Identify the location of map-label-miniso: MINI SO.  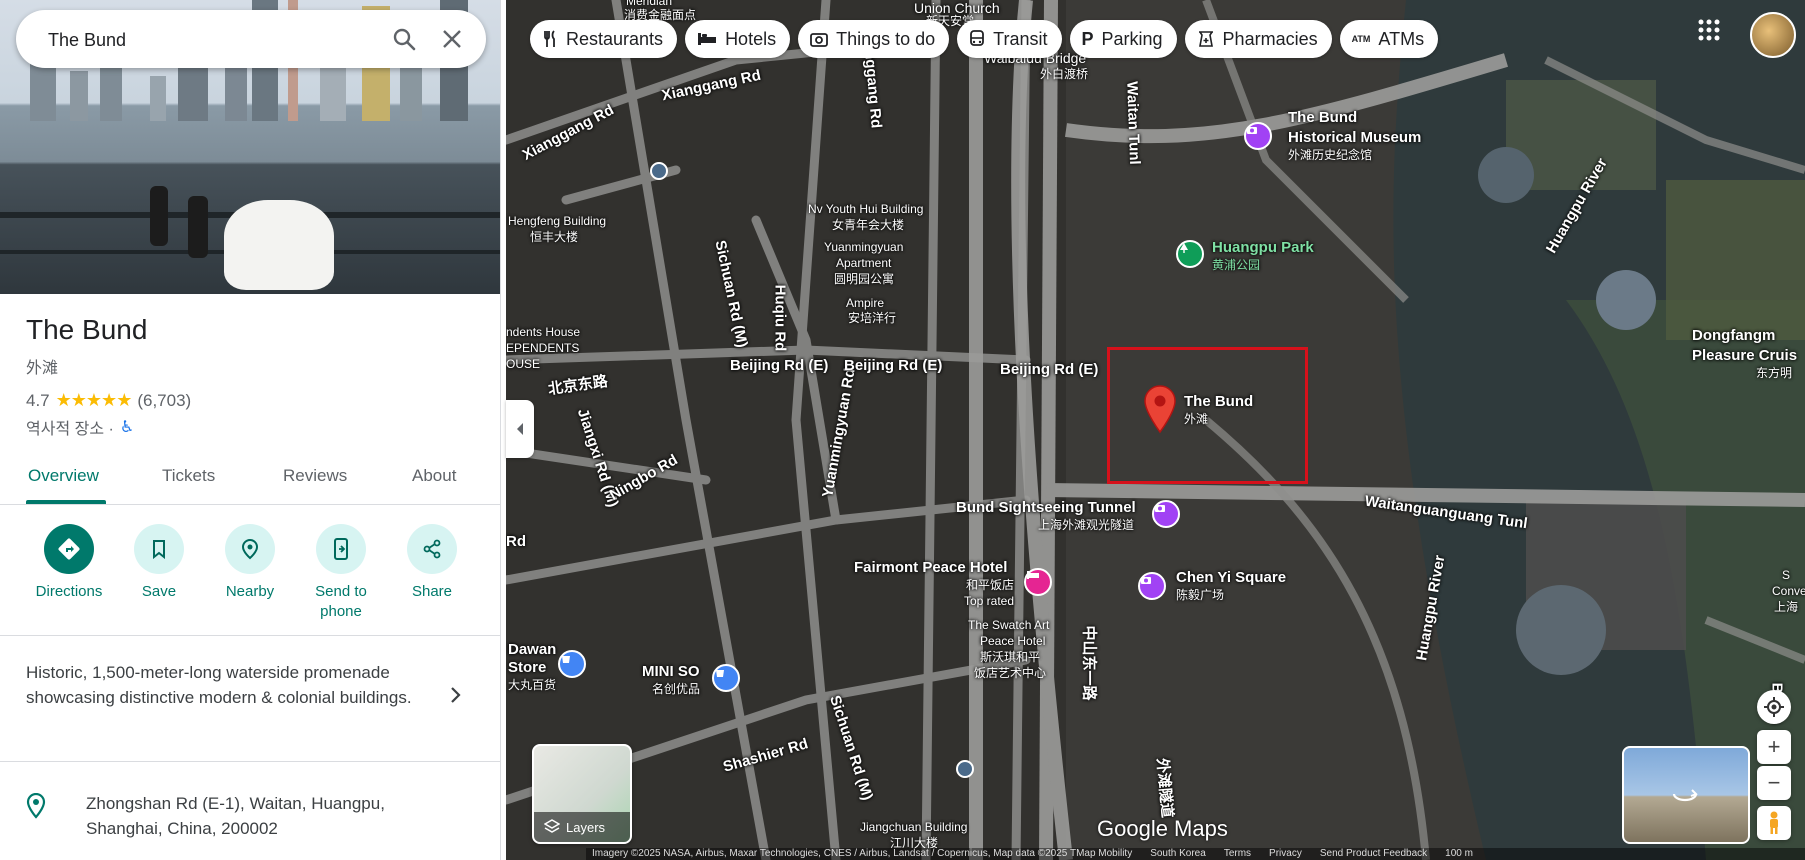
(671, 672).